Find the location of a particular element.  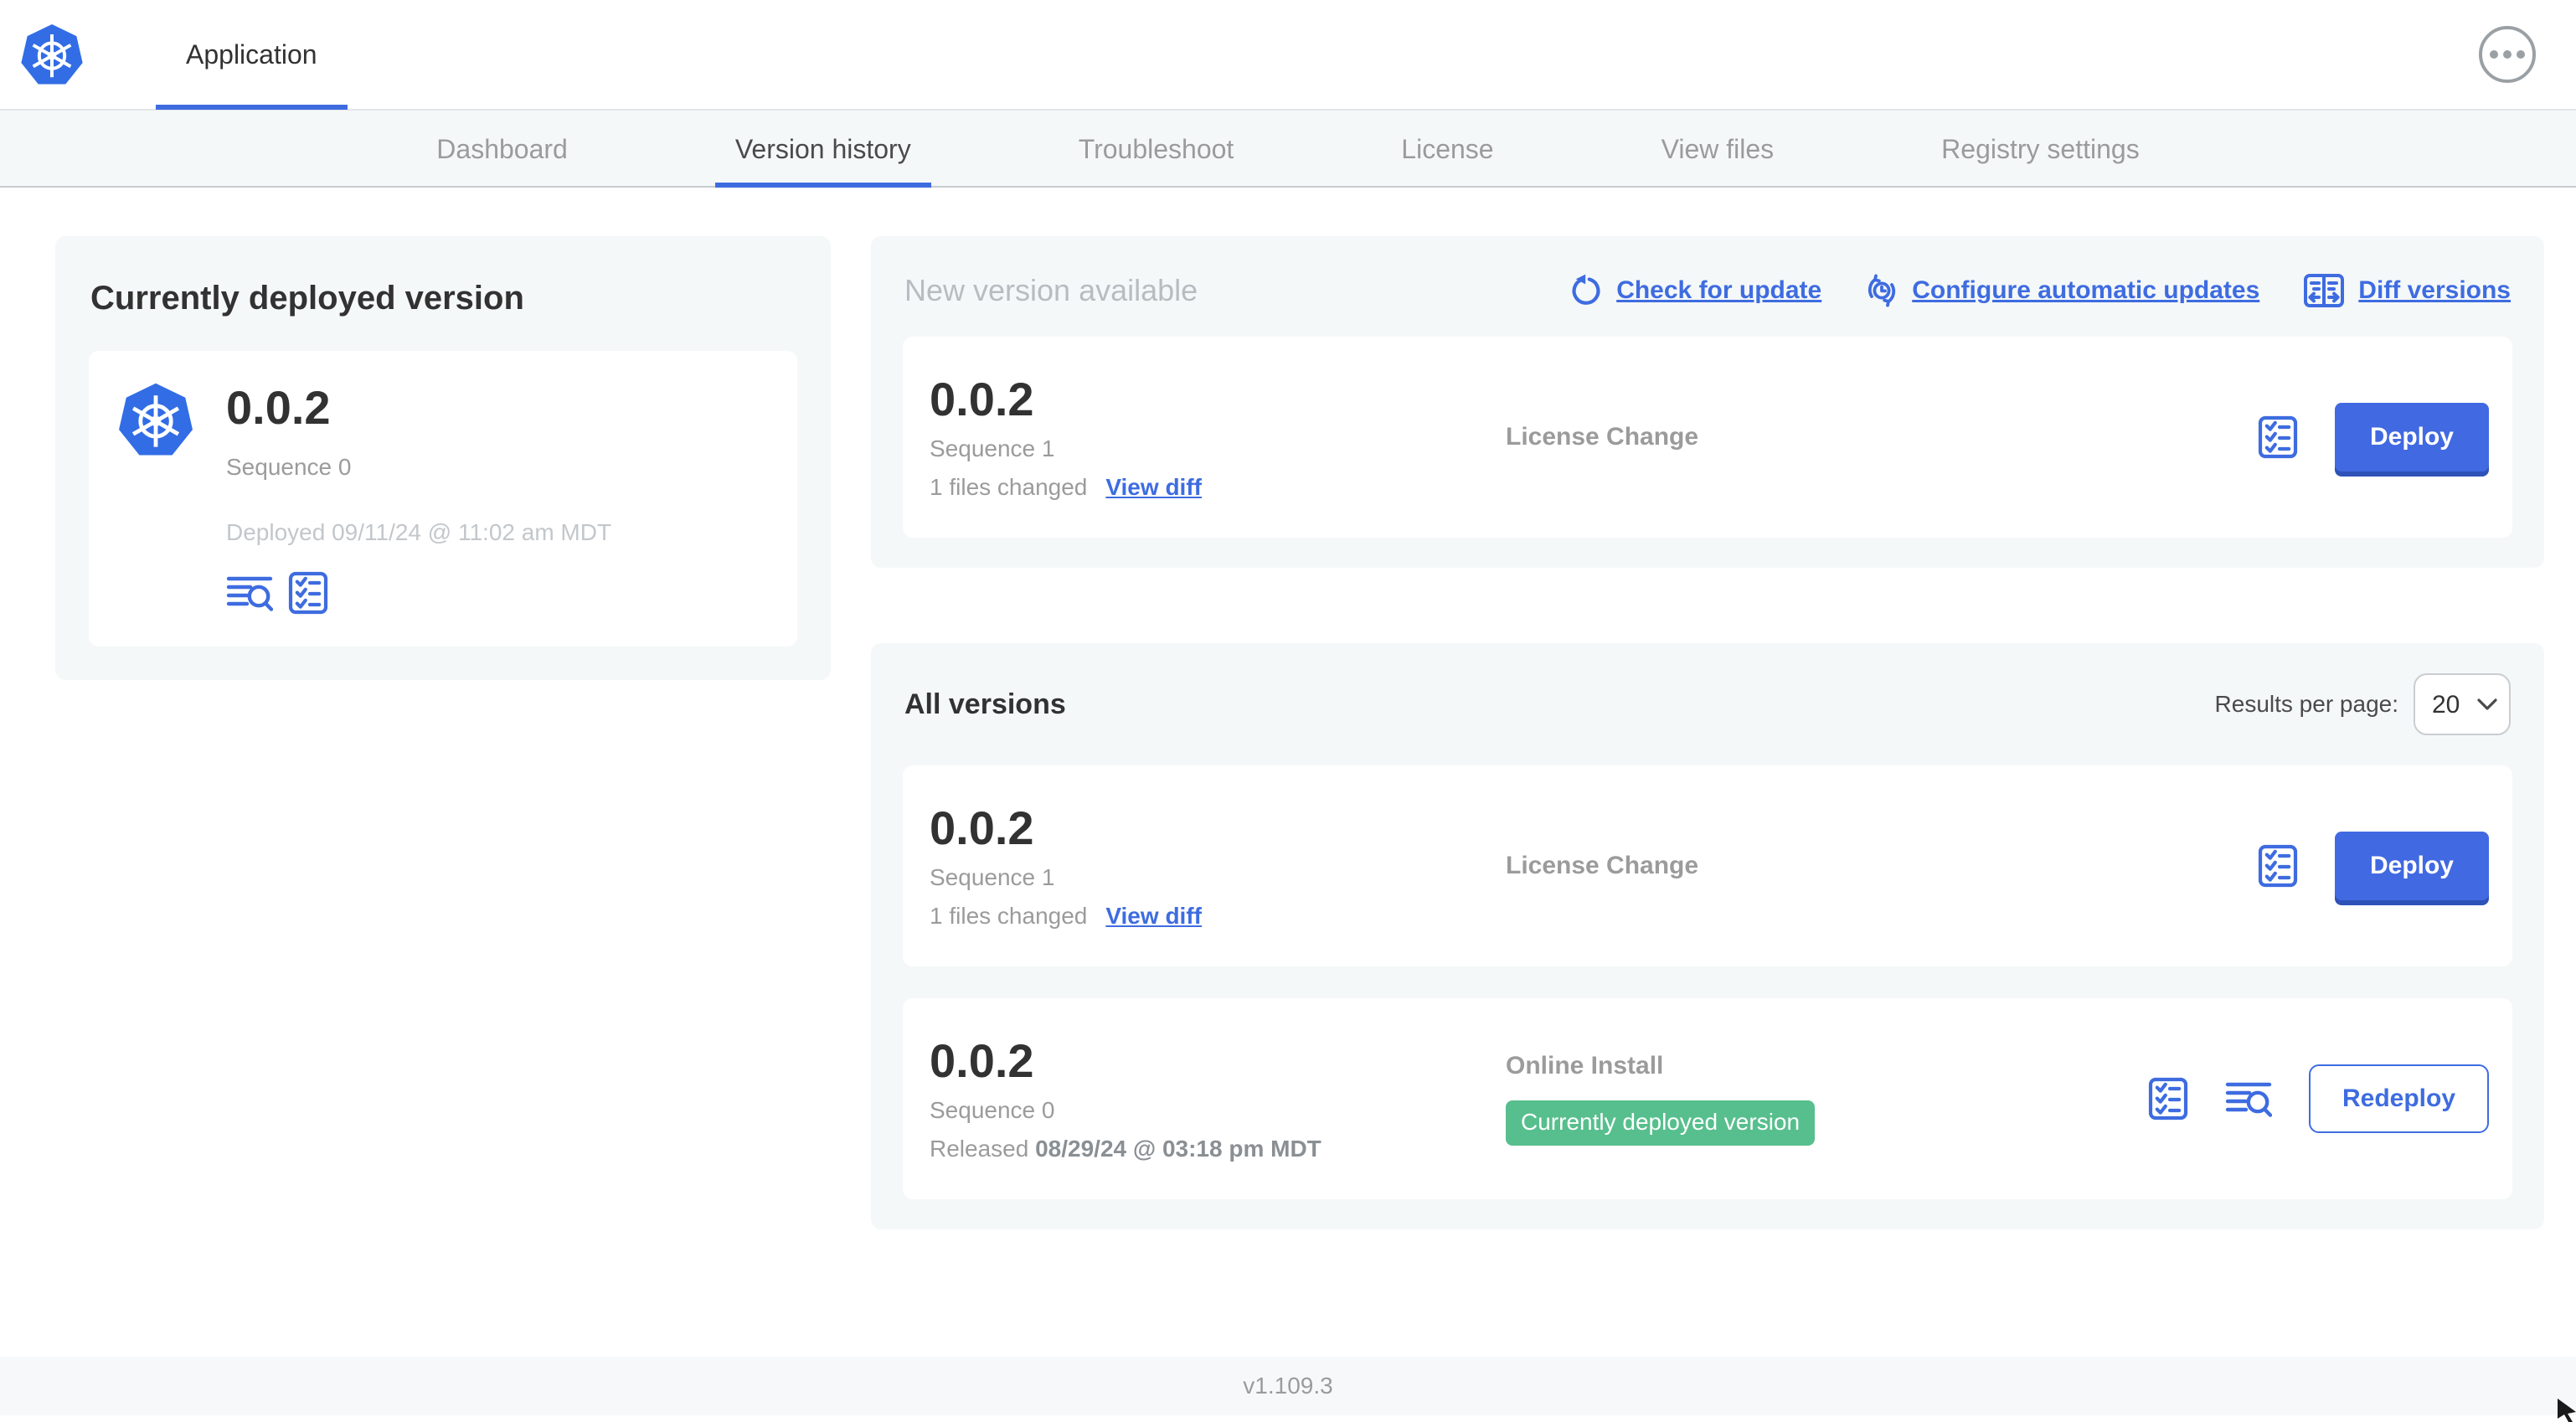

version-source: Online Install is located at coordinates (1585, 1065).